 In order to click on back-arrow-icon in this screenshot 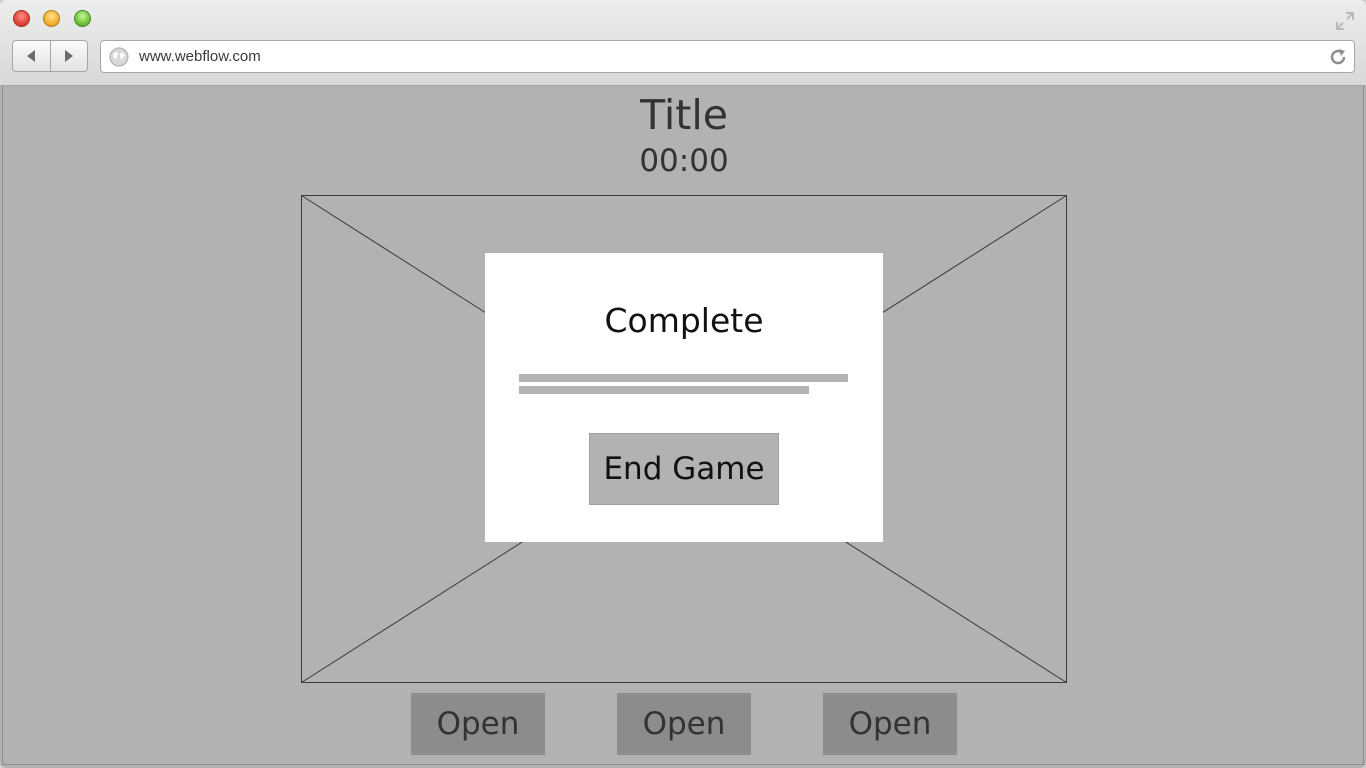, I will do `click(31, 56)`.